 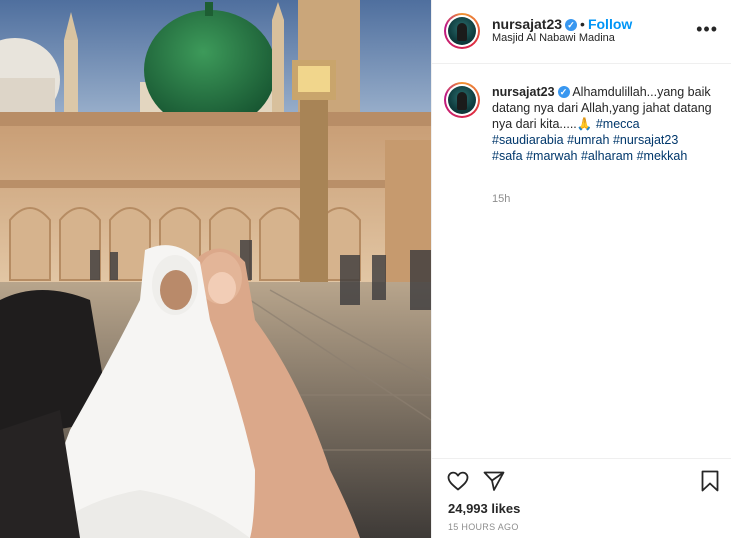 What do you see at coordinates (458, 481) in the screenshot?
I see `heart-icon` at bounding box center [458, 481].